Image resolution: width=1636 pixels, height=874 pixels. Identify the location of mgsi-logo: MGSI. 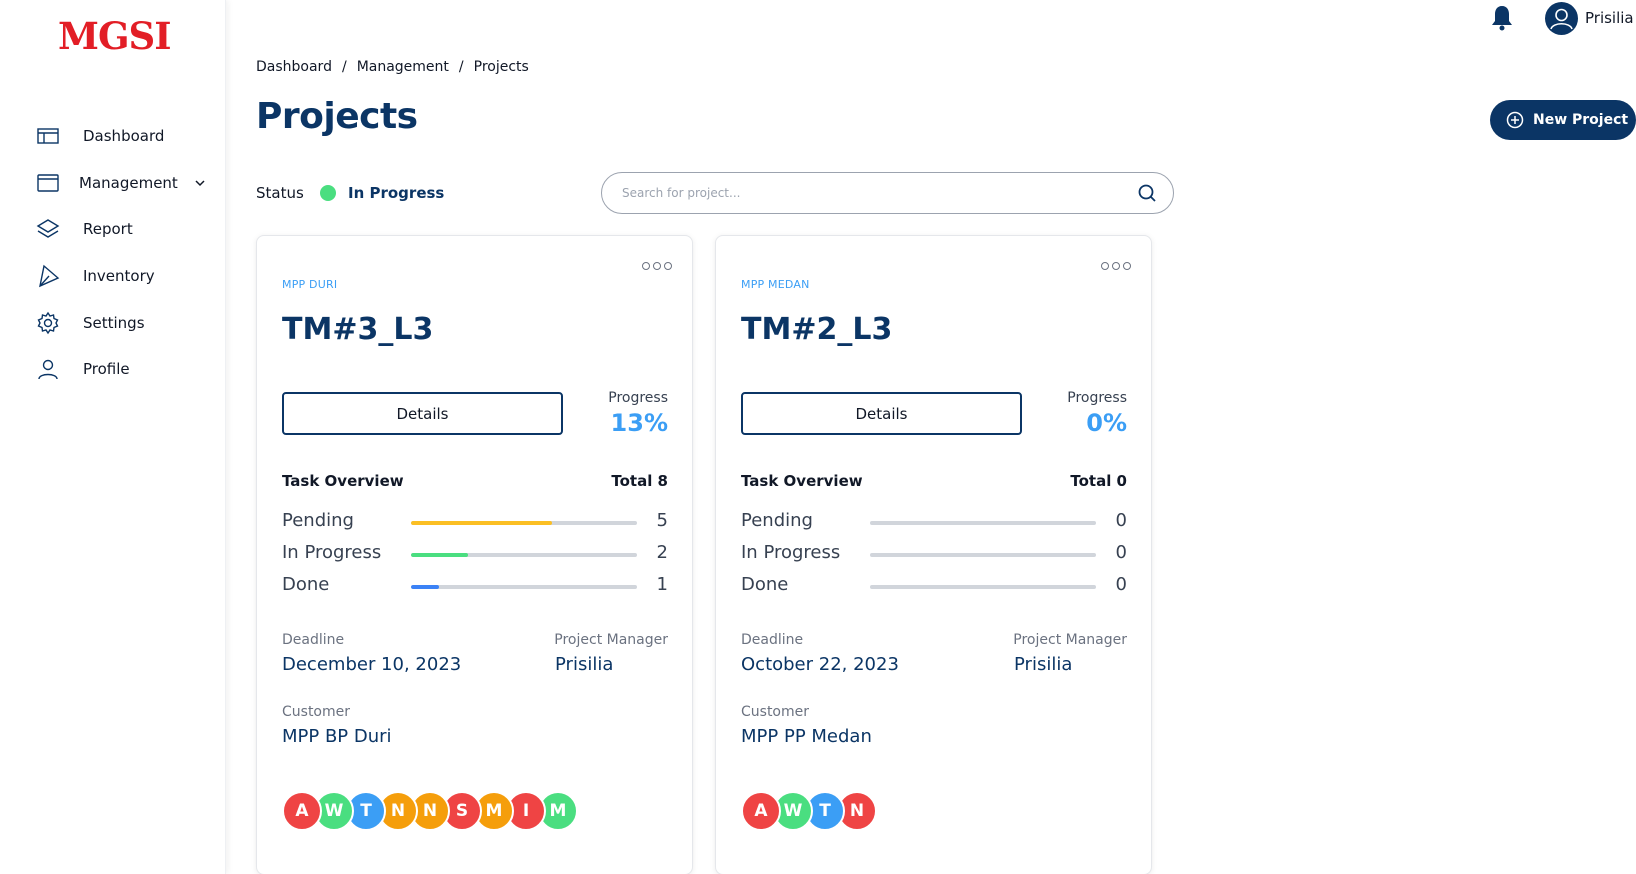
(115, 36).